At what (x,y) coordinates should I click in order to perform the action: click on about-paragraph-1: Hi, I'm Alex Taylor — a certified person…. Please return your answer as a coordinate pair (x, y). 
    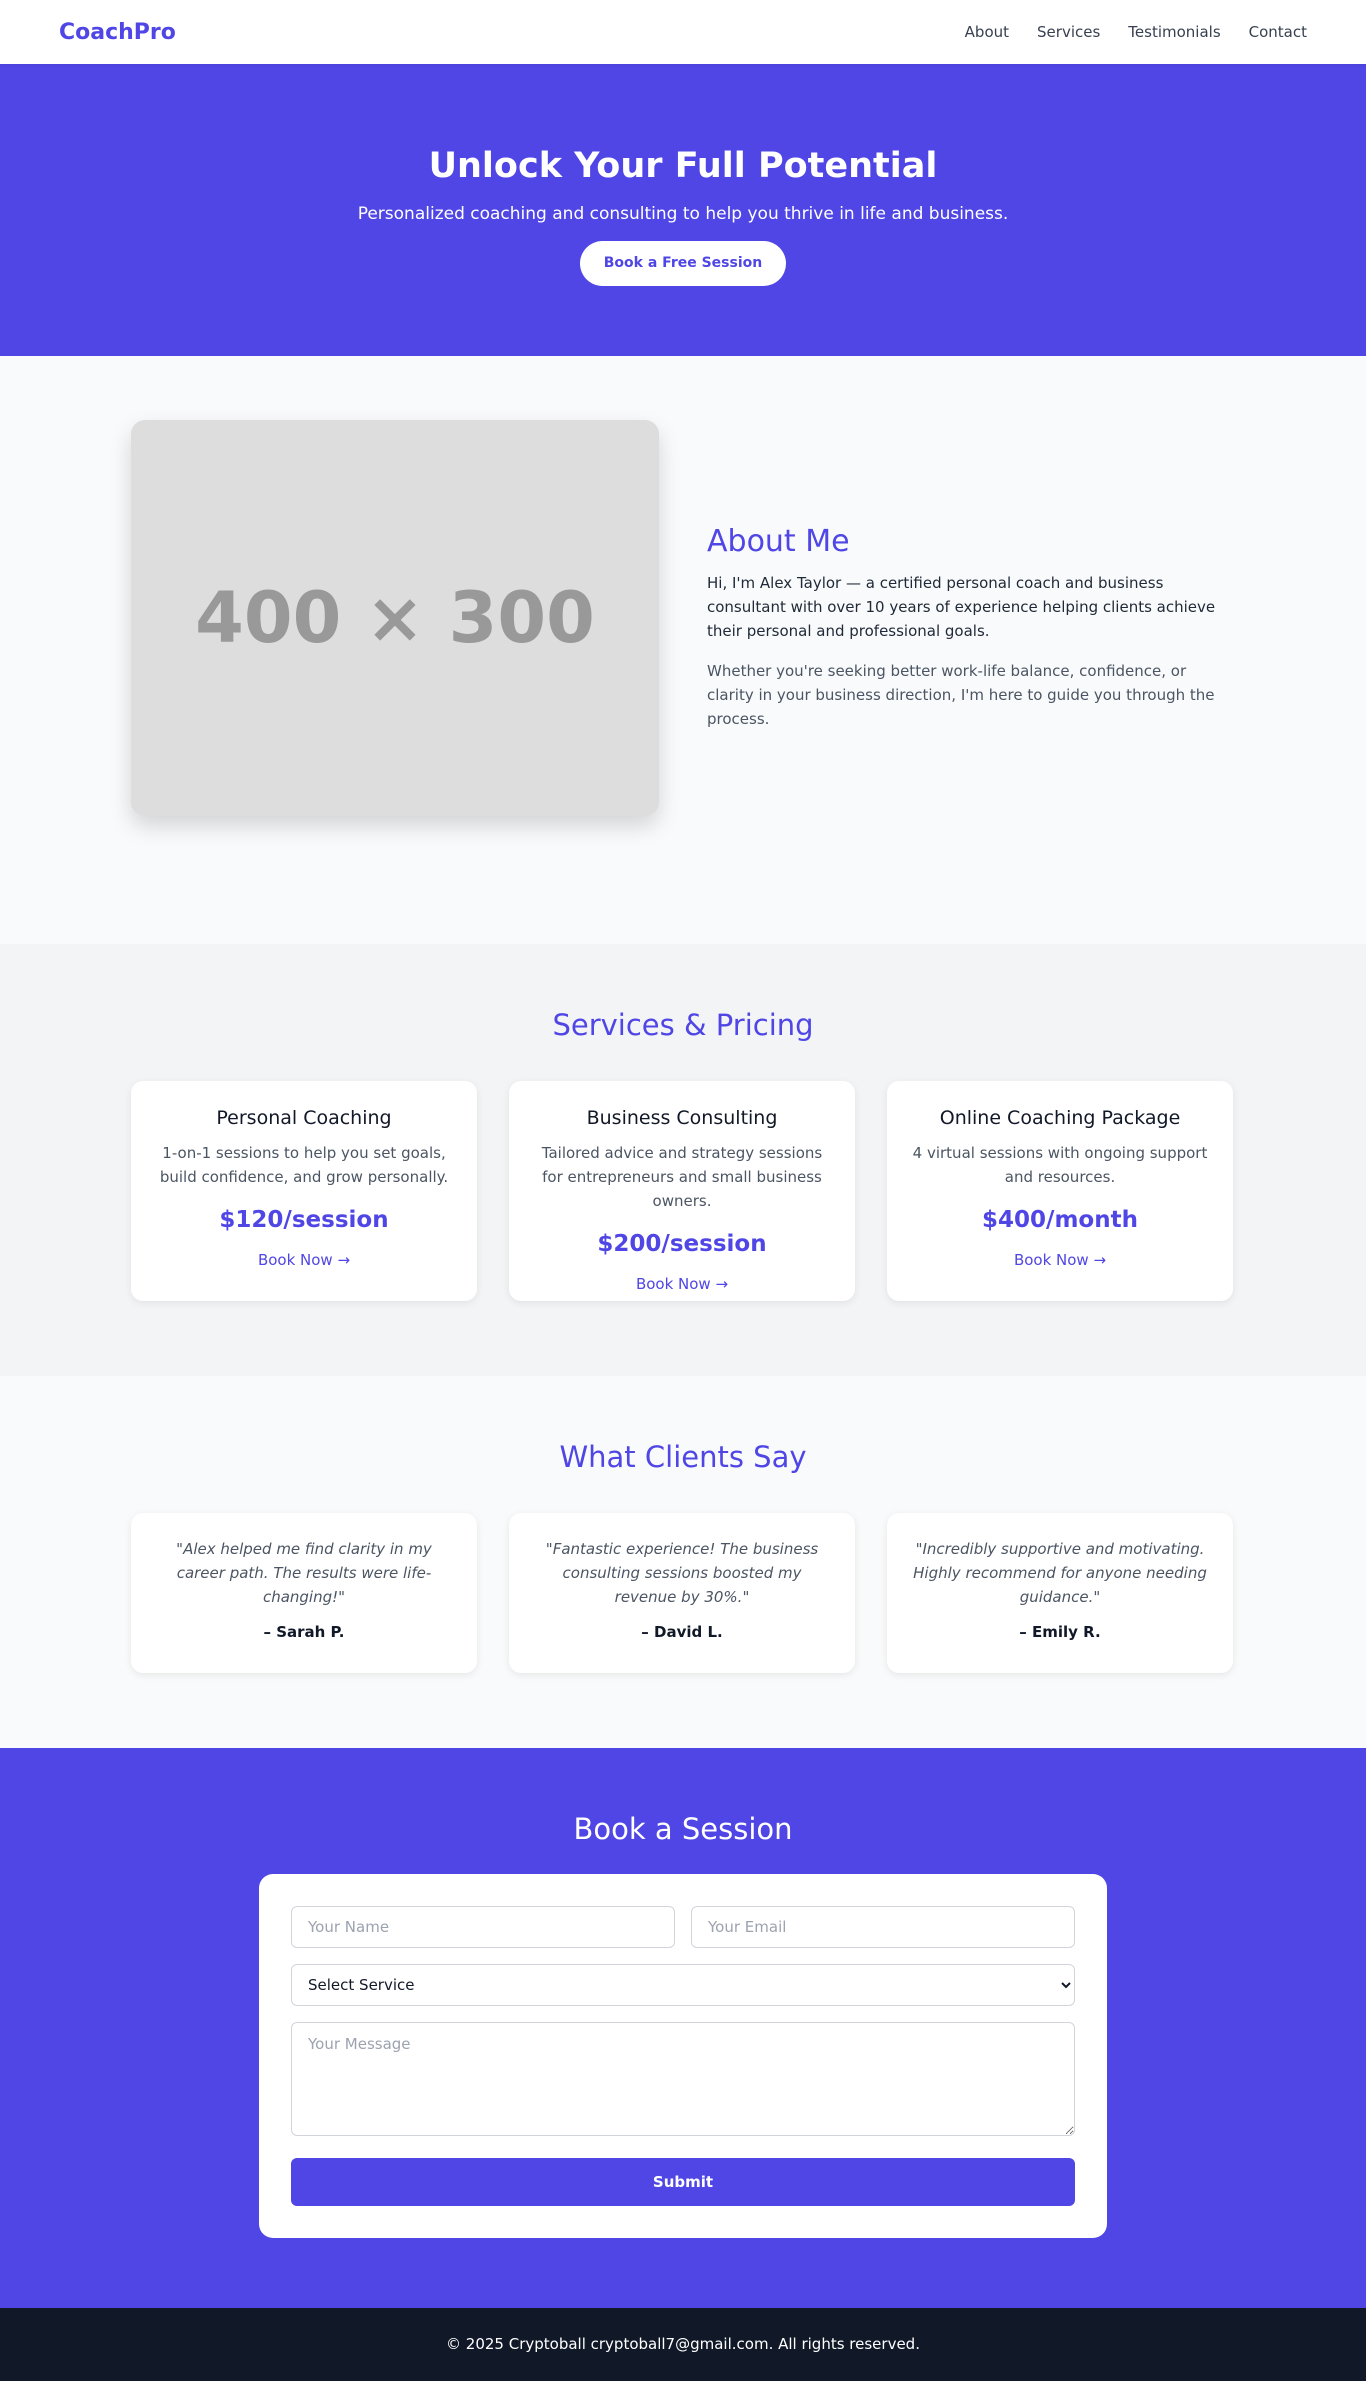
    Looking at the image, I should click on (961, 607).